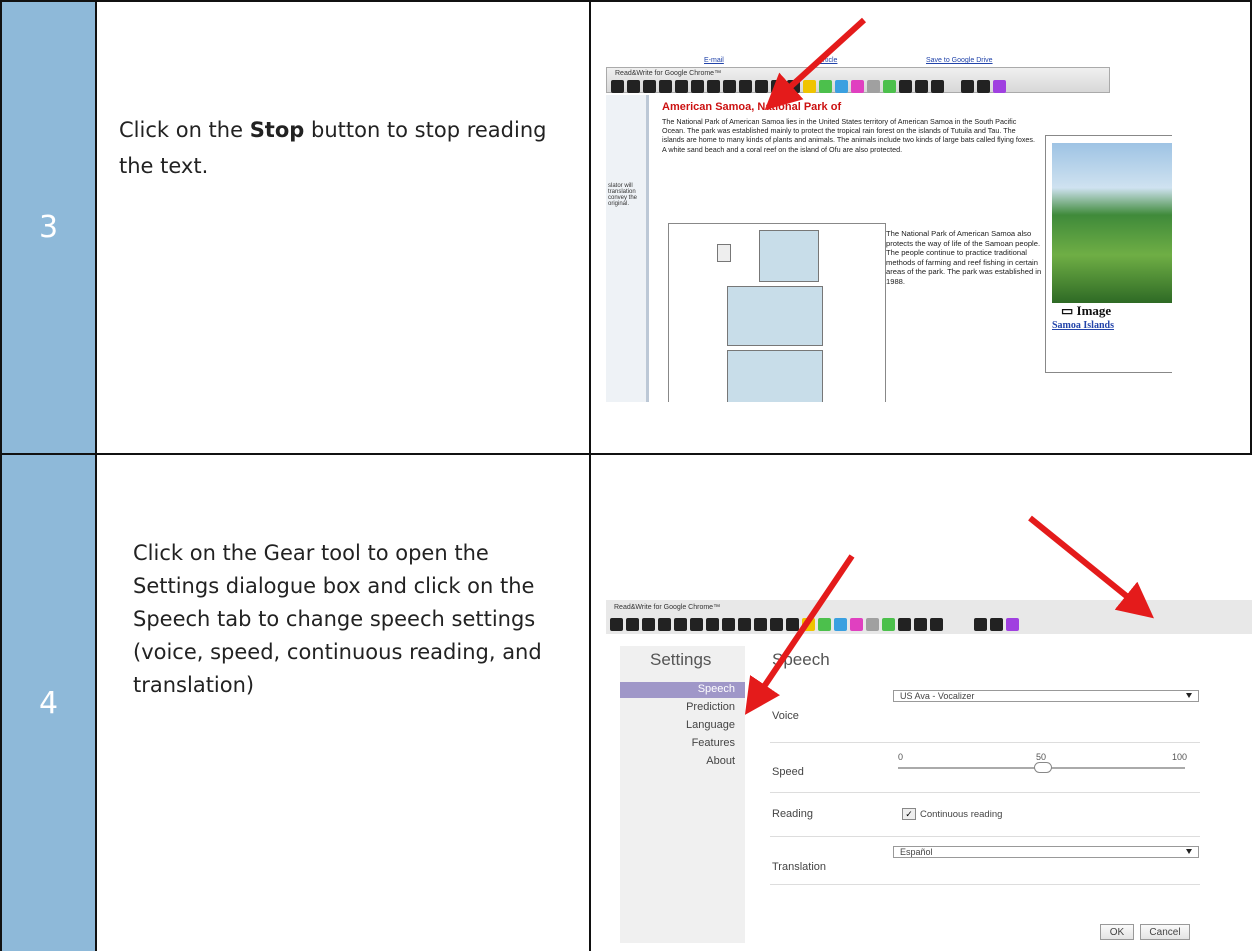  I want to click on sidebar-item-speech: Speech, so click(716, 689).